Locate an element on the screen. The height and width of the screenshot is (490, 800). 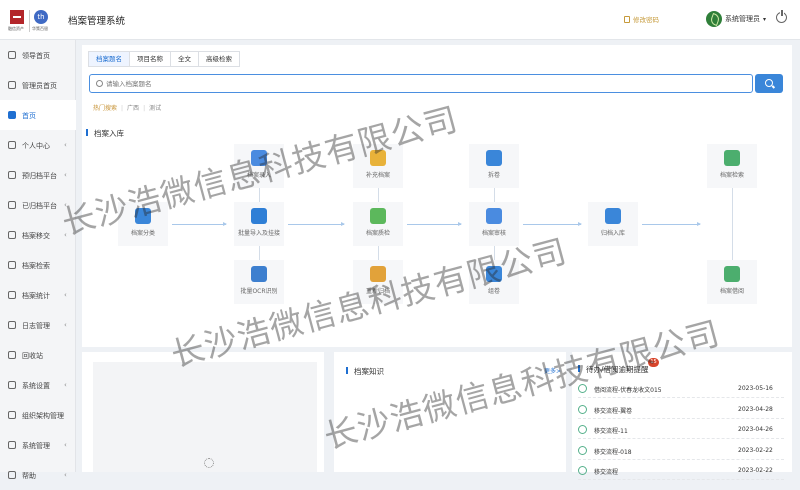
more-link: 更多> is located at coordinates (552, 370).